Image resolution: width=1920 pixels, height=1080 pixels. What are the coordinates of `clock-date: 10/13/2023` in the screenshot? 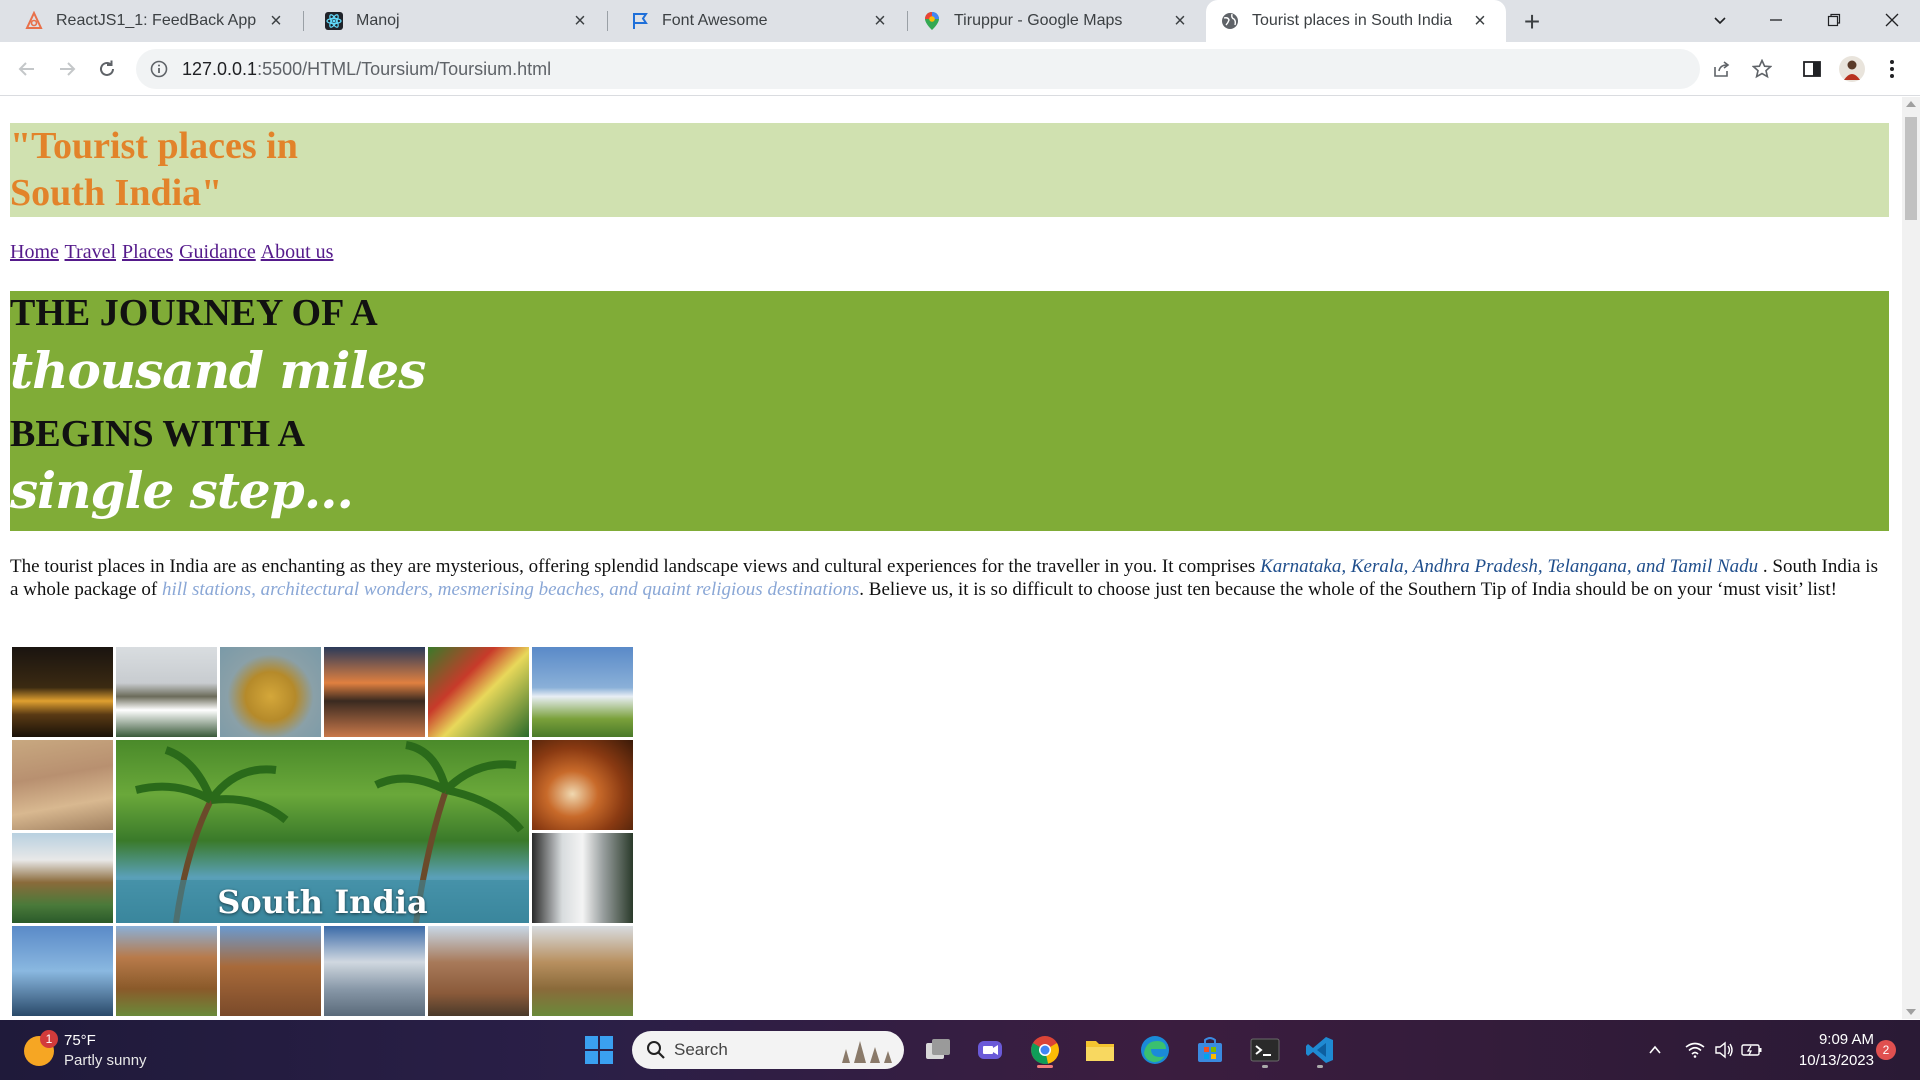 It's located at (1836, 1060).